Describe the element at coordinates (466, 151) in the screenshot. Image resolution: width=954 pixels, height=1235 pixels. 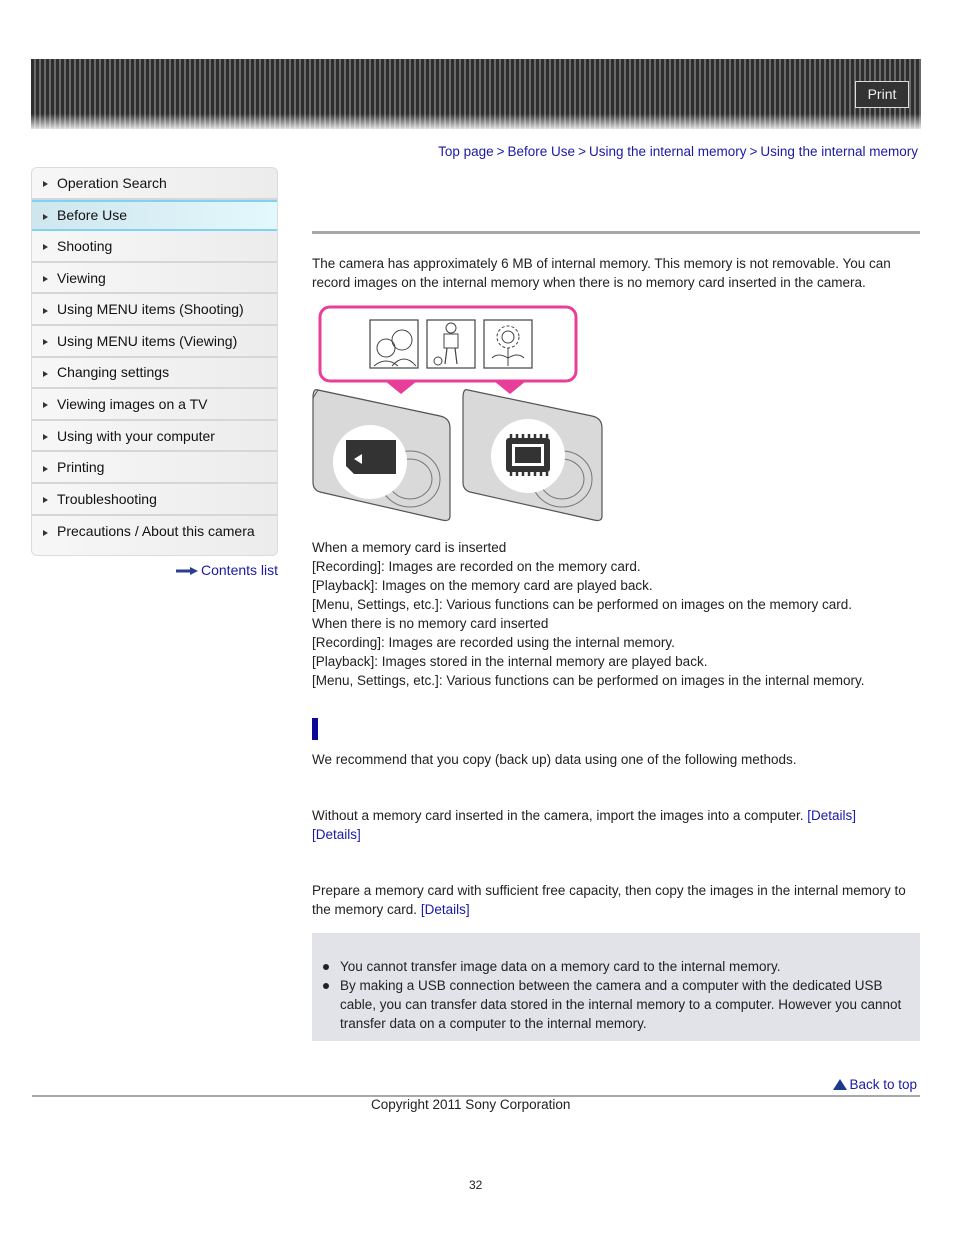
I see `breadcrumb-top-page: Top page` at that location.